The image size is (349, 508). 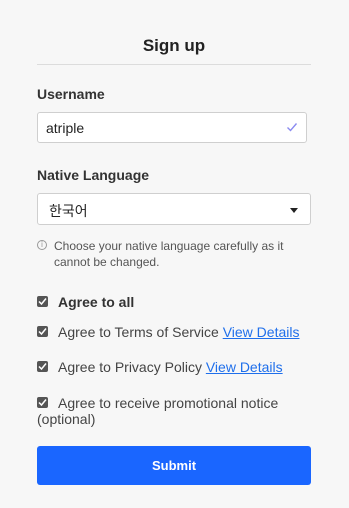 I want to click on agree-all-row: Agree to all, so click(x=177, y=302).